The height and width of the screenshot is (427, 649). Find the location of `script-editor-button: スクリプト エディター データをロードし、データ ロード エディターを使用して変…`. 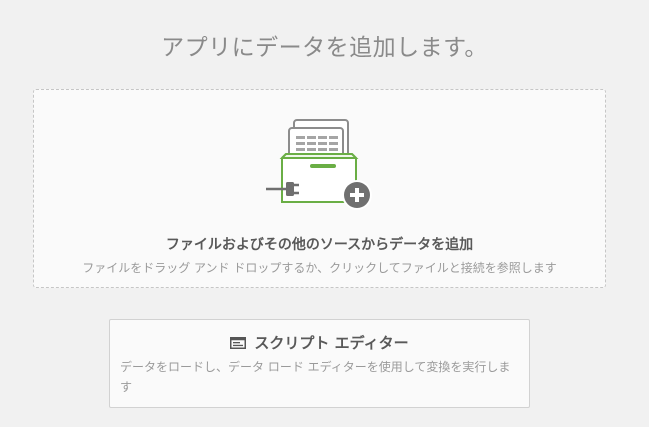

script-editor-button: スクリプト エディター データをロードし、データ ロード エディターを使用して変… is located at coordinates (319, 363).